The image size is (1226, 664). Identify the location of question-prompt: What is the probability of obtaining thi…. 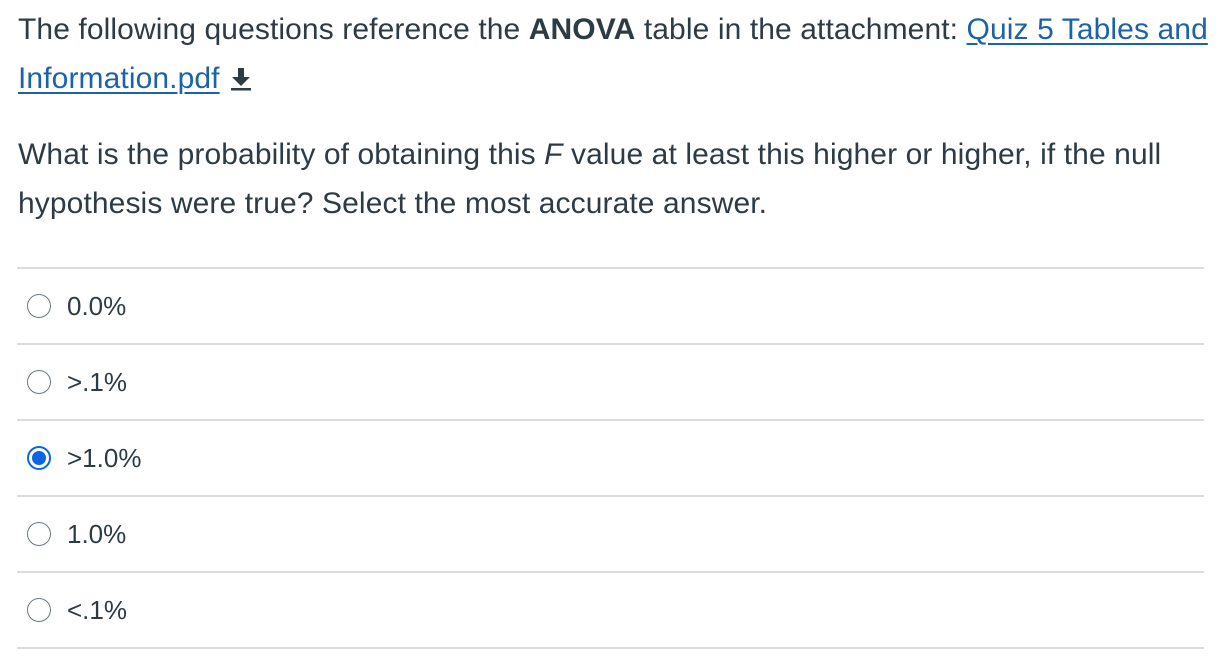
(613, 179).